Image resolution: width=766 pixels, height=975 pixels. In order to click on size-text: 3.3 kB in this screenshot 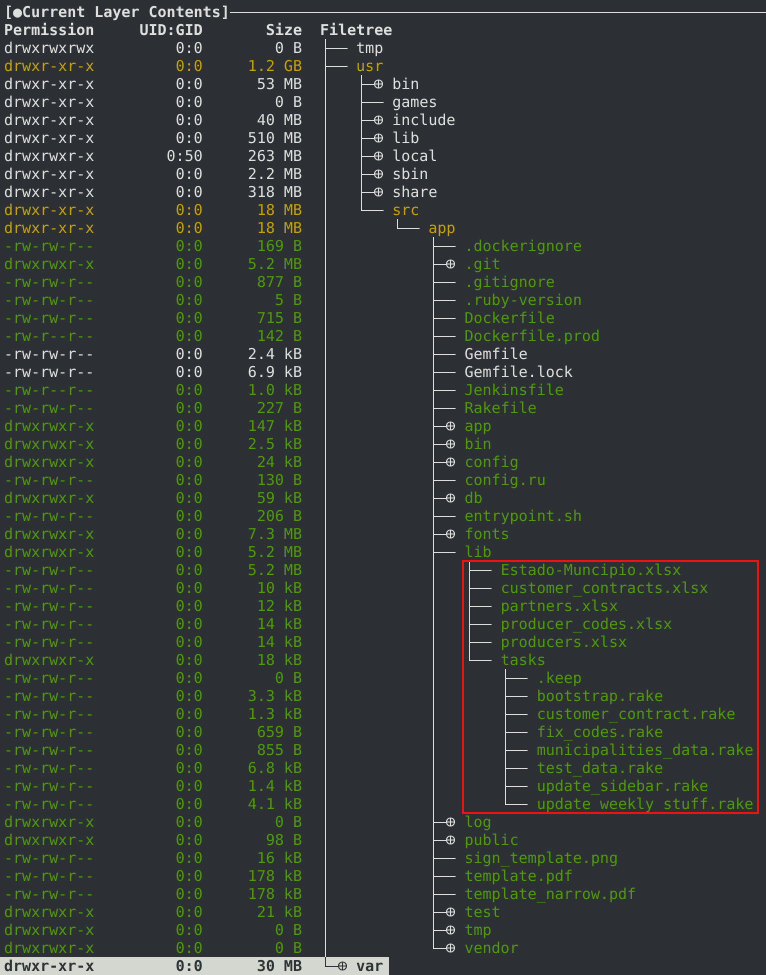, I will do `click(274, 696)`.